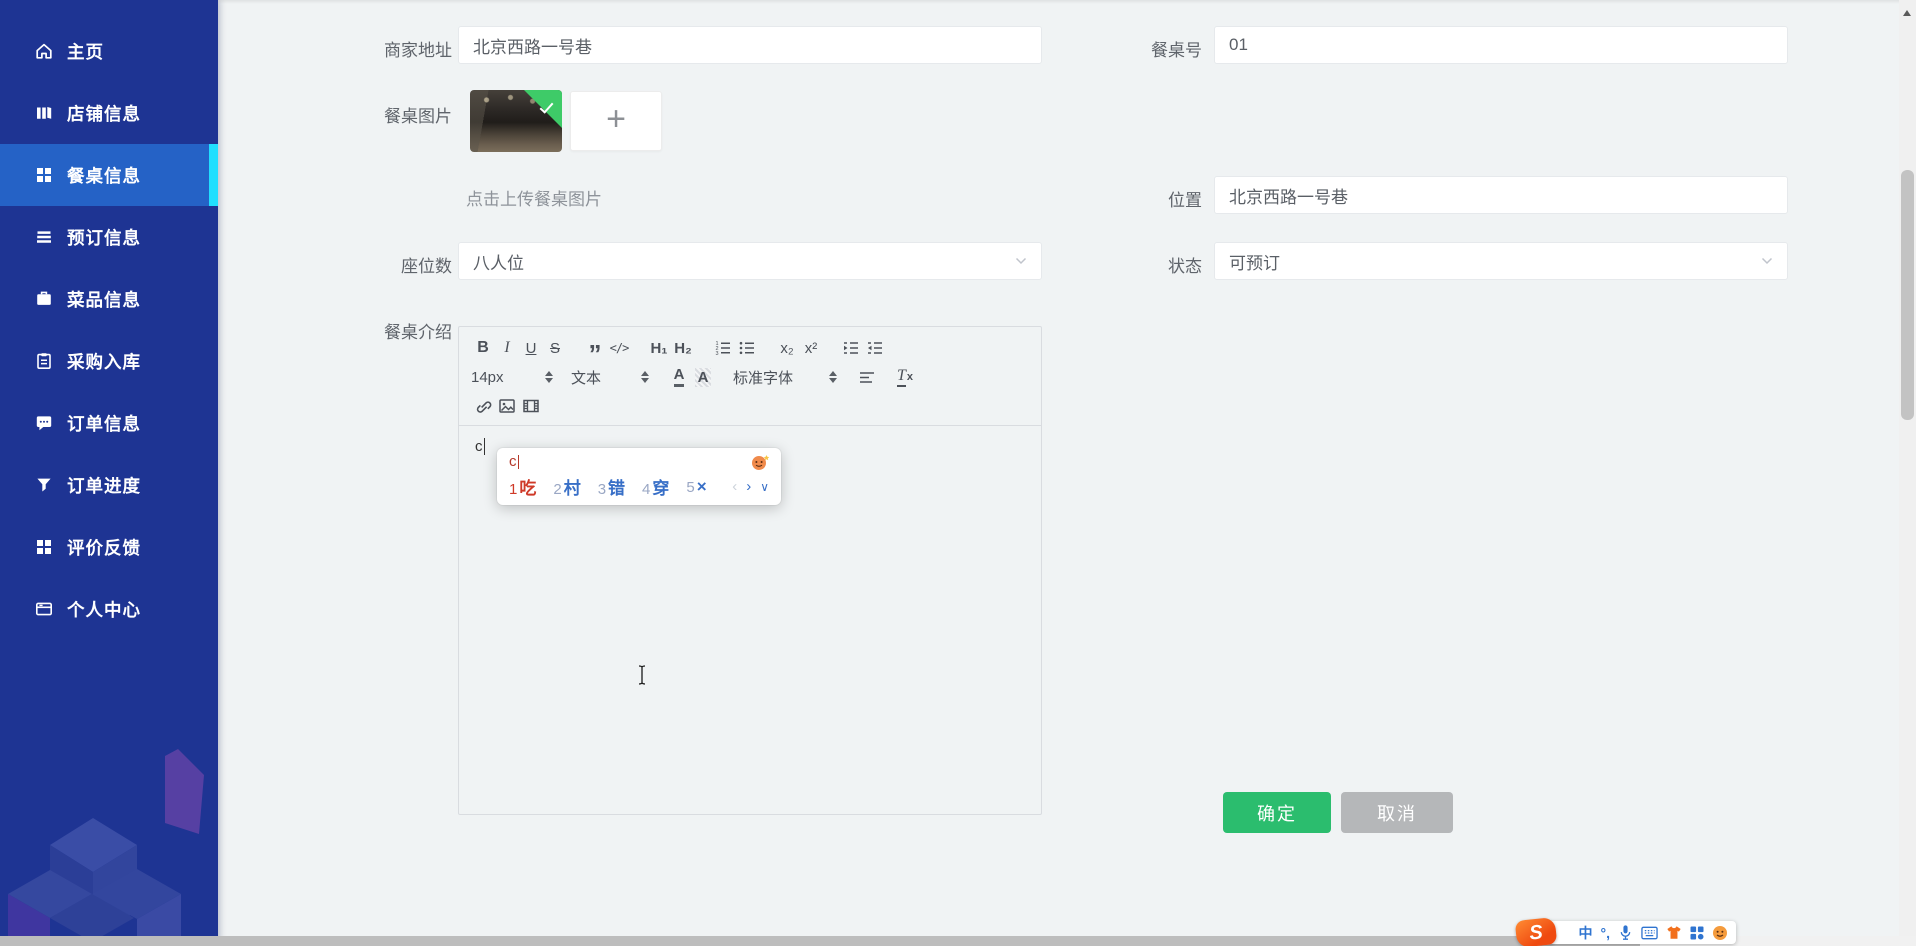 The image size is (1916, 946). What do you see at coordinates (867, 377) in the screenshot?
I see `align-button` at bounding box center [867, 377].